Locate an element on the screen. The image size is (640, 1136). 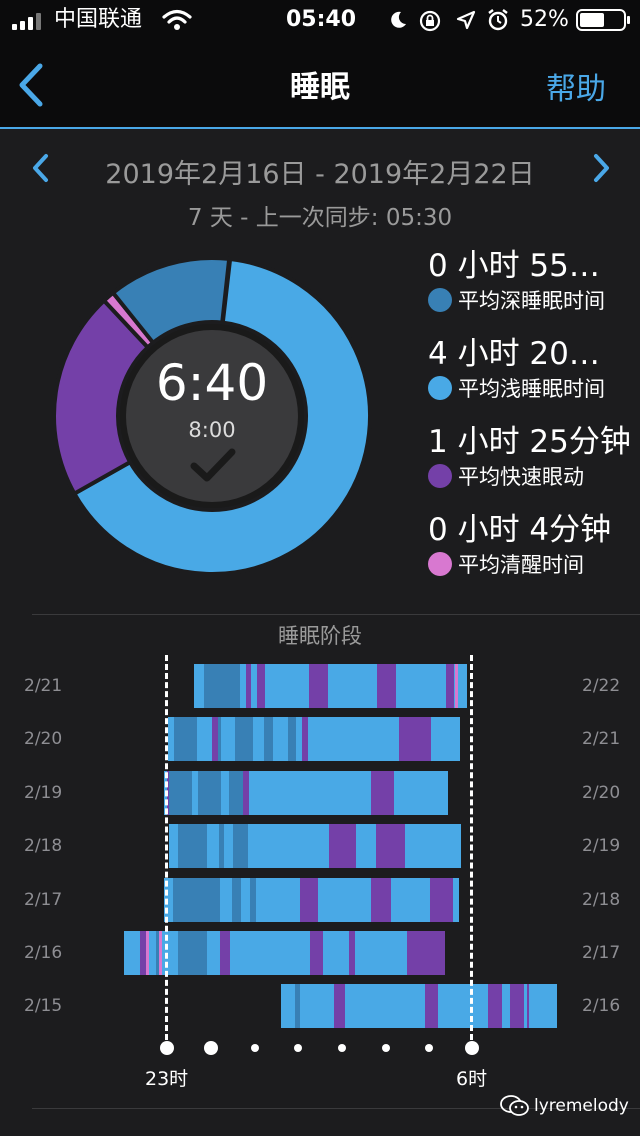
legend-item-awake: 平均清醒时间 is located at coordinates (506, 564).